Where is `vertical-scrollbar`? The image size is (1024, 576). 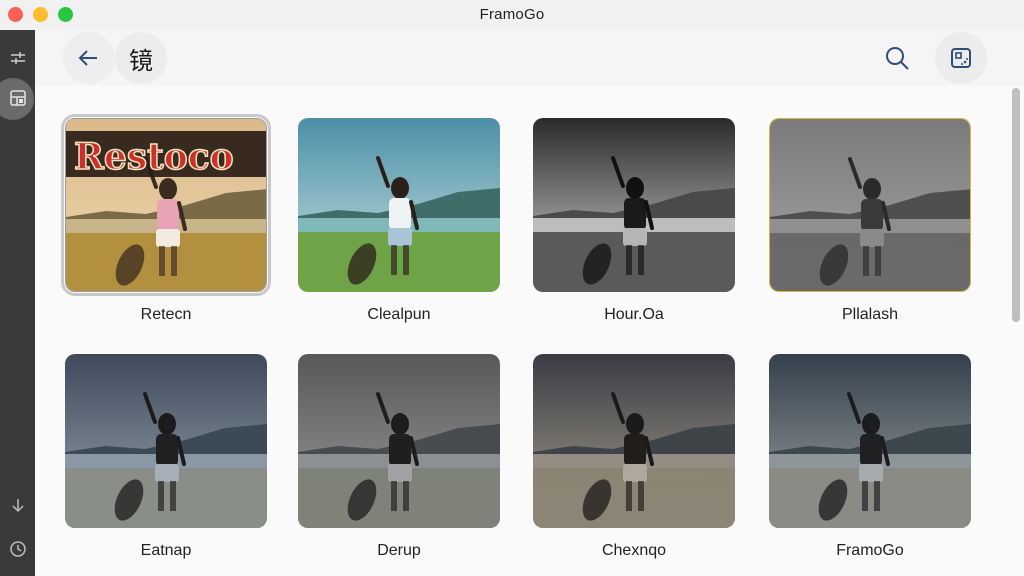 vertical-scrollbar is located at coordinates (1016, 205).